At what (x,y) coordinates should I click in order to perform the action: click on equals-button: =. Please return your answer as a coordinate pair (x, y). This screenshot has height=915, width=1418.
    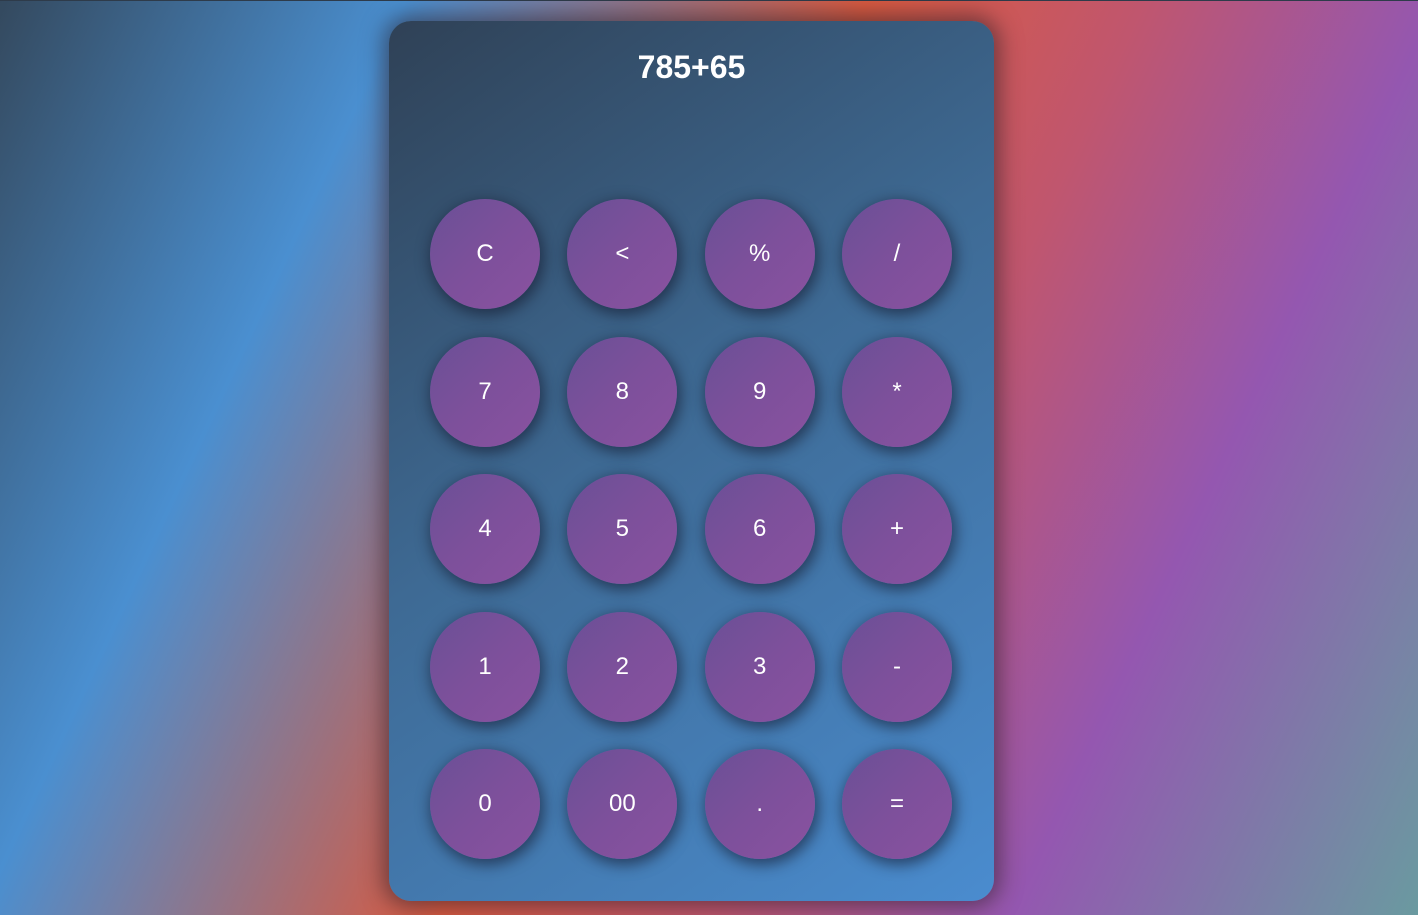
    Looking at the image, I should click on (896, 804).